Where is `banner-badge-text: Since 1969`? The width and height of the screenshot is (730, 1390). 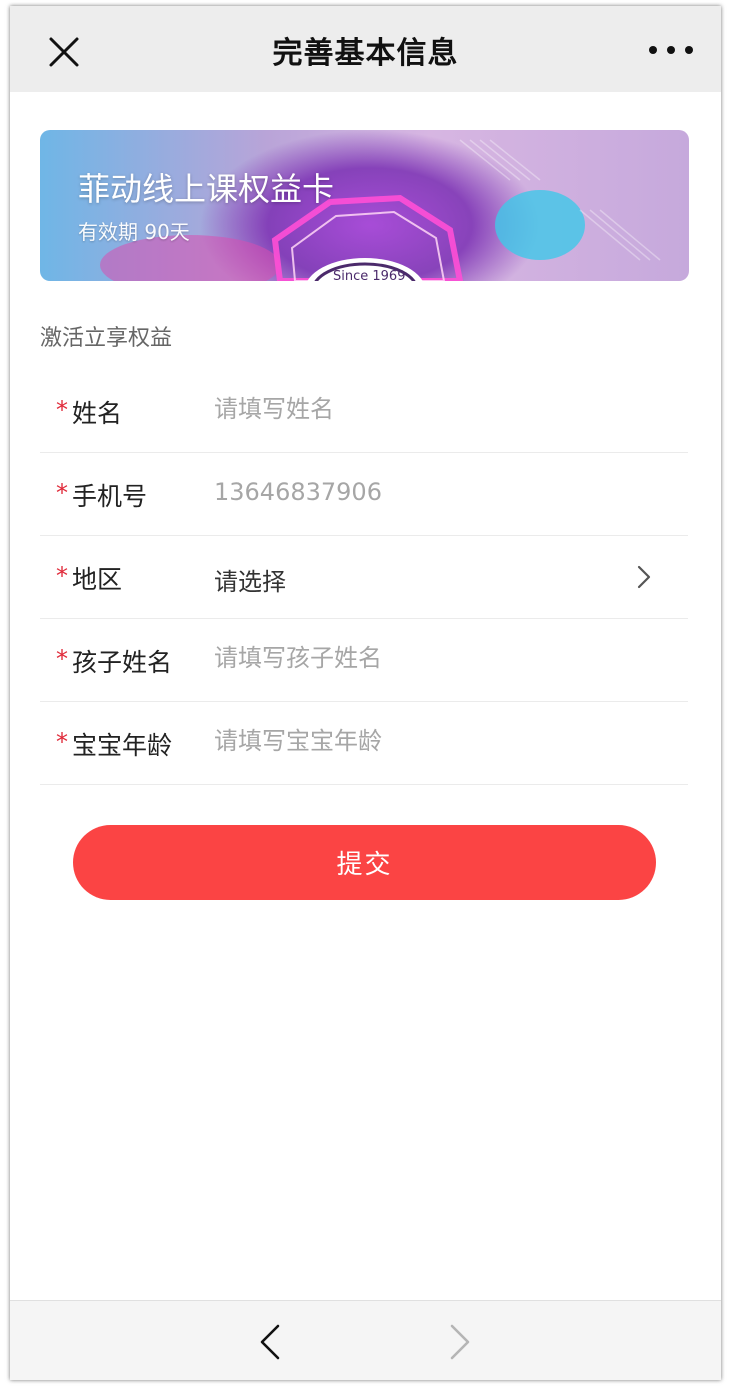 banner-badge-text: Since 1969 is located at coordinates (369, 275).